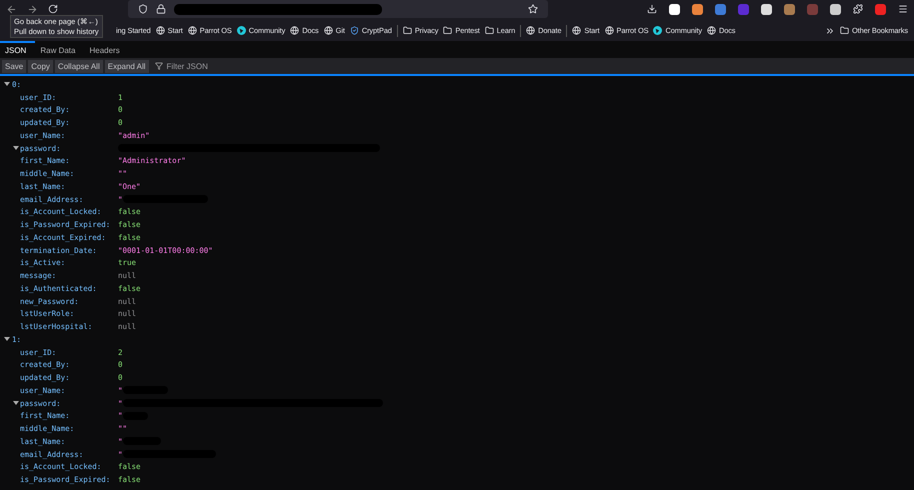 The width and height of the screenshot is (914, 490). What do you see at coordinates (11, 9) in the screenshot?
I see `back-button` at bounding box center [11, 9].